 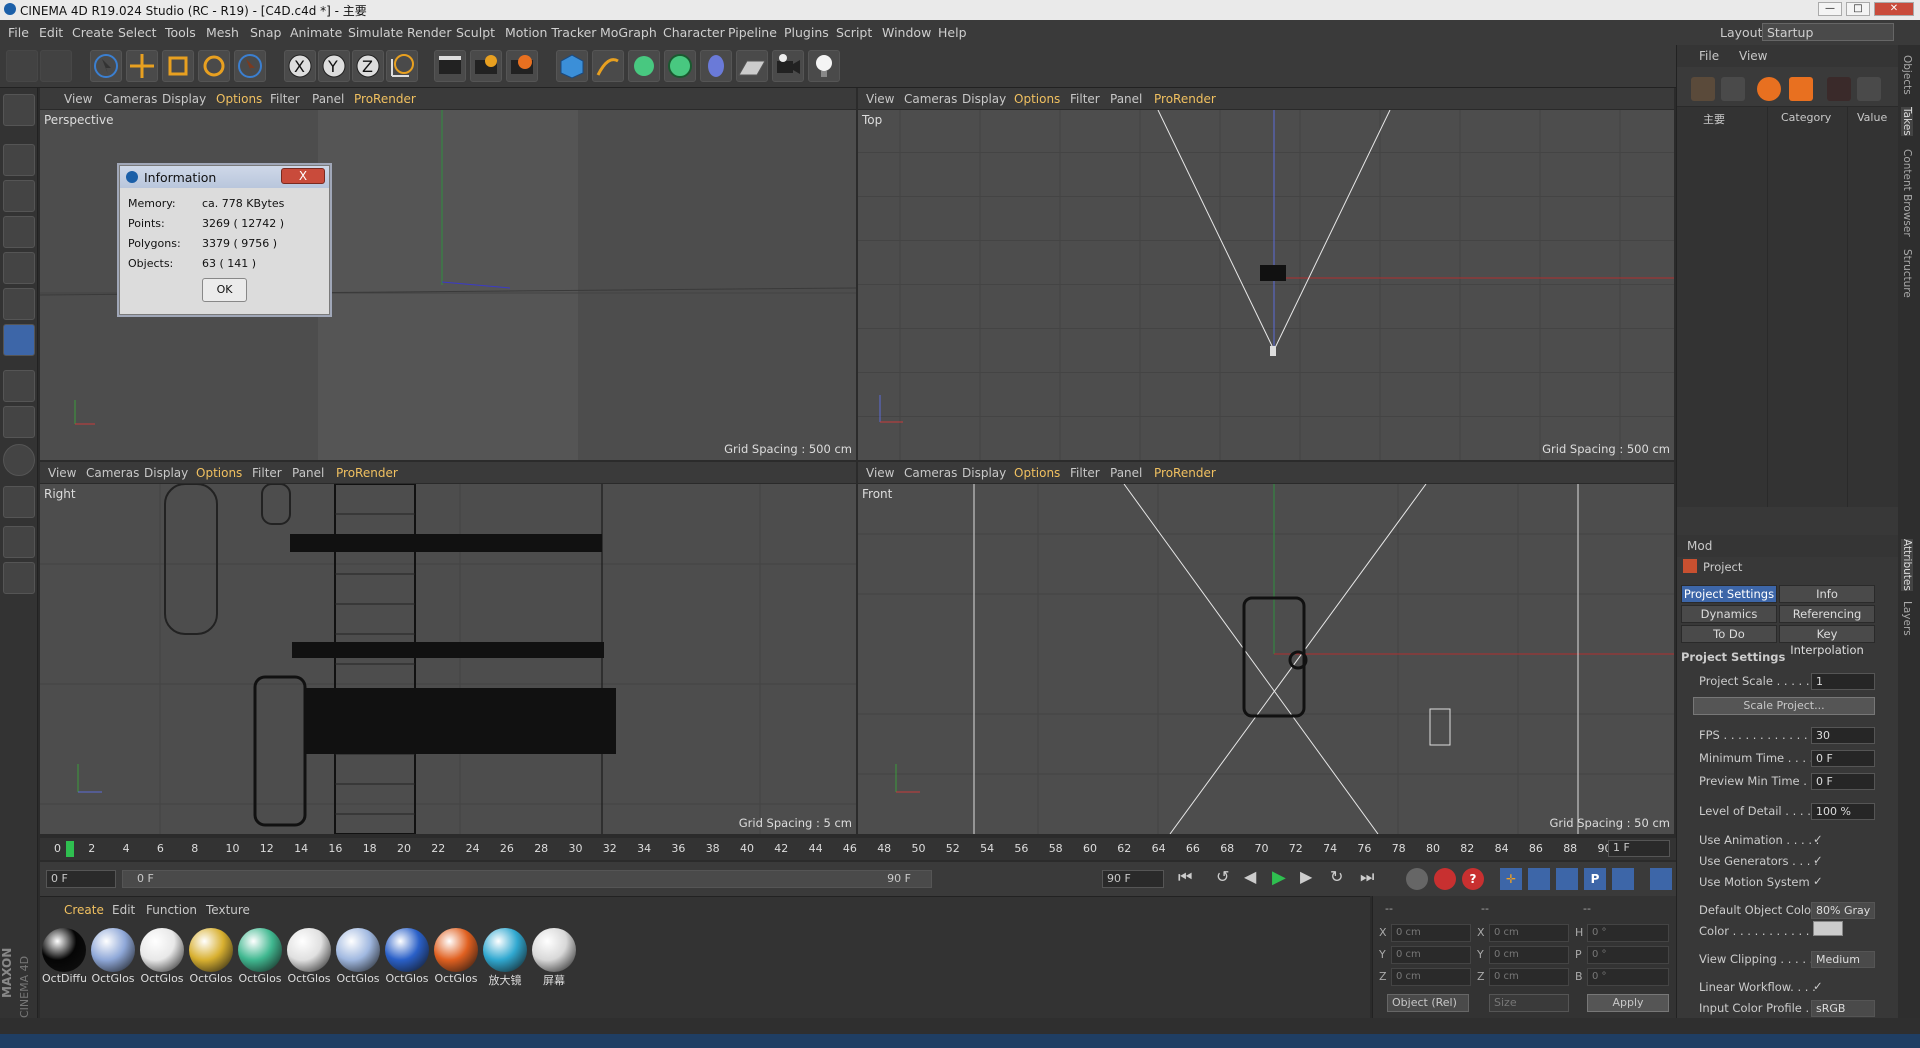 I want to click on texture-mode-icon, so click(x=19, y=196).